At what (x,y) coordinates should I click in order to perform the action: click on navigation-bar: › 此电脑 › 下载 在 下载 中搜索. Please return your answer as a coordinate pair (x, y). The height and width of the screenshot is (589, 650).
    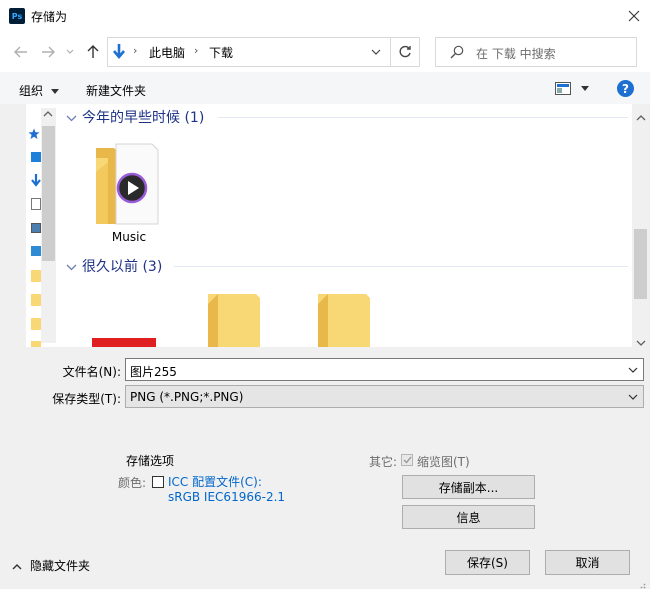
    Looking at the image, I should click on (325, 52).